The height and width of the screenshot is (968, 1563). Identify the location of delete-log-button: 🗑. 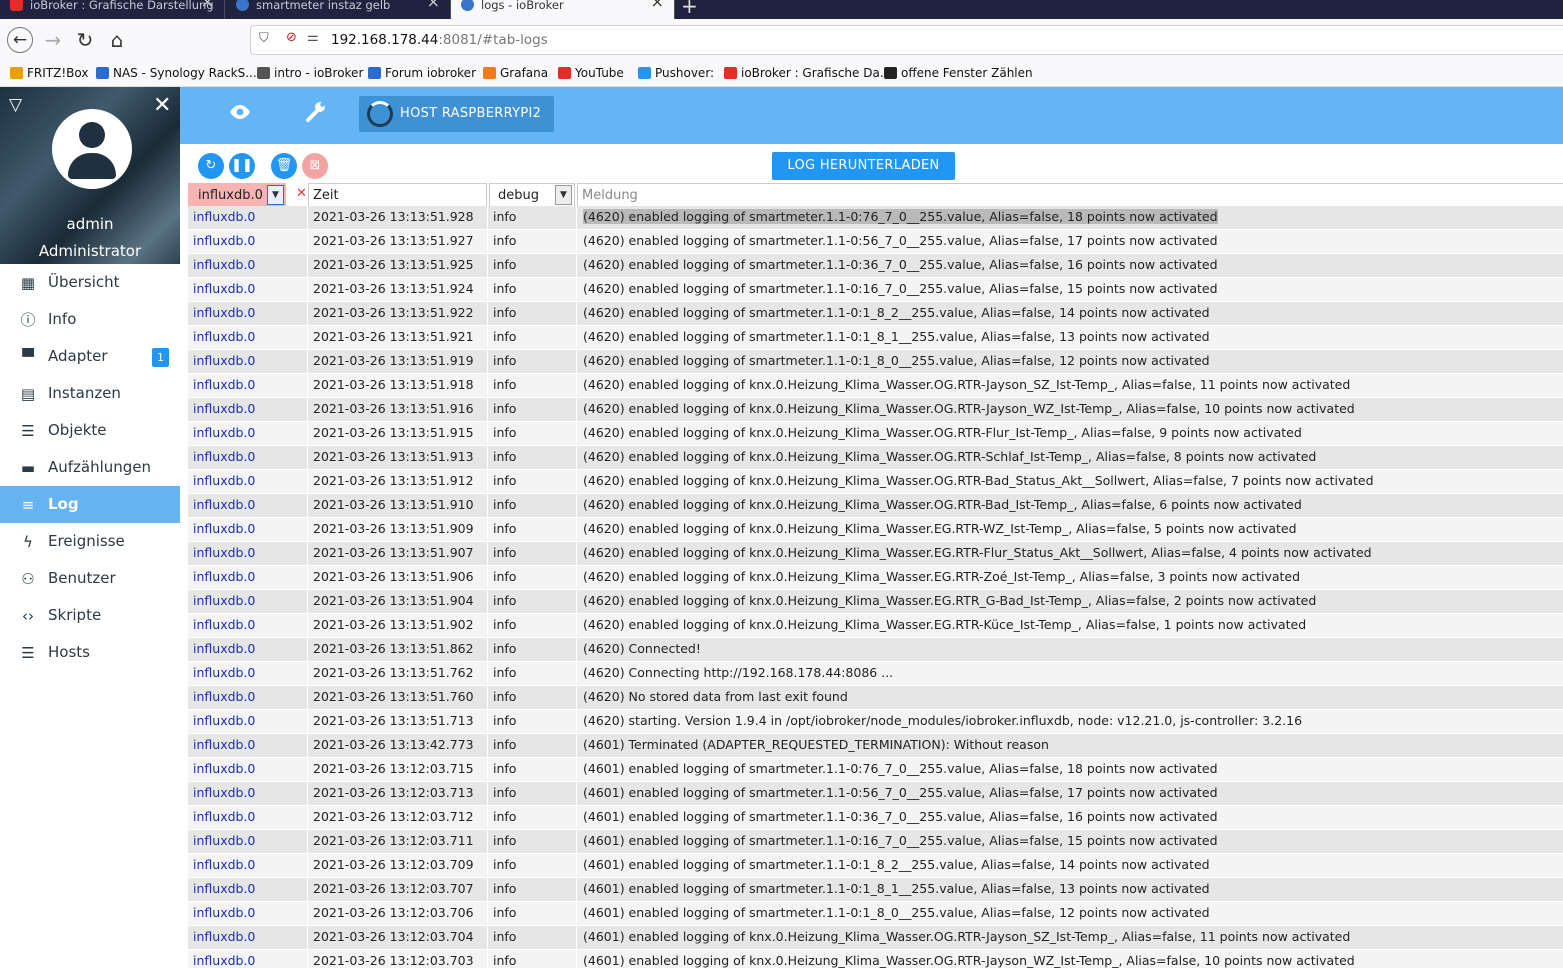
(284, 166).